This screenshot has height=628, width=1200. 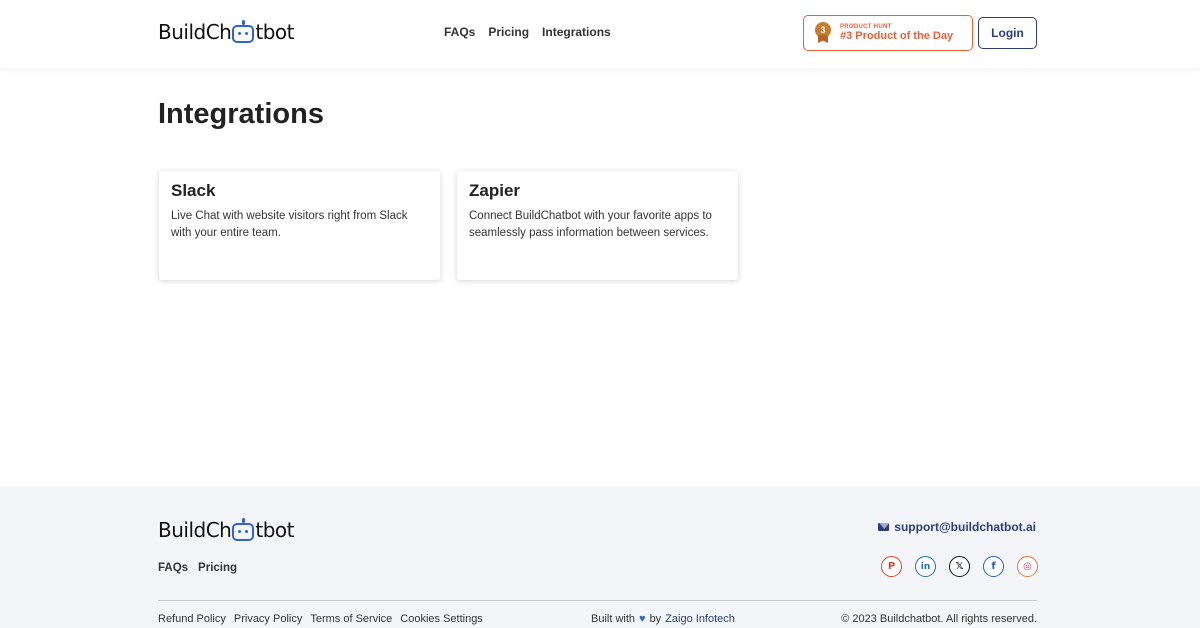 I want to click on privacy-policy-link: Privacy Policy, so click(x=268, y=619).